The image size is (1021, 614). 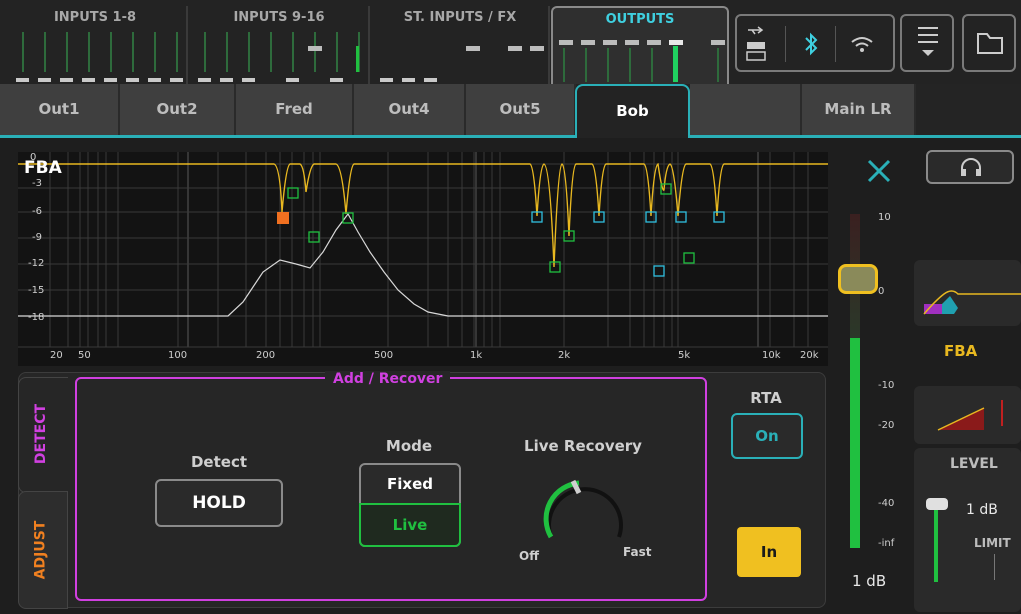 I want to click on bank-st-inputs-fx: ST. INPUTS / FX, so click(x=461, y=45).